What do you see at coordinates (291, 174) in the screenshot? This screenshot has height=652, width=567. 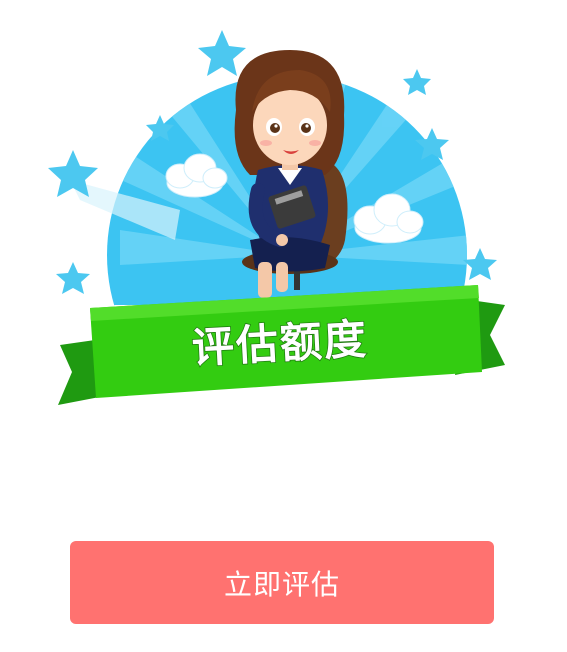 I see `woman-avatar-illustration` at bounding box center [291, 174].